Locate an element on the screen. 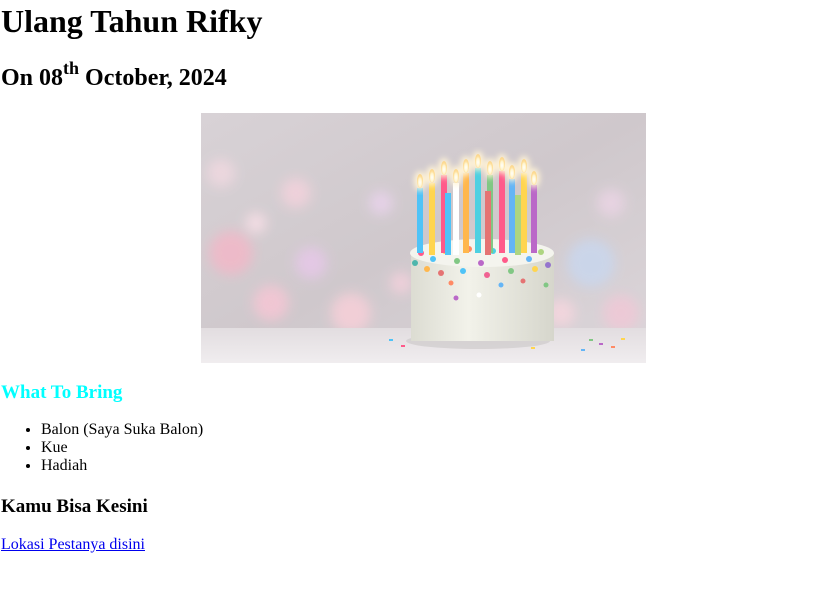  what-to-bring-heading: What To Bring is located at coordinates (62, 392).